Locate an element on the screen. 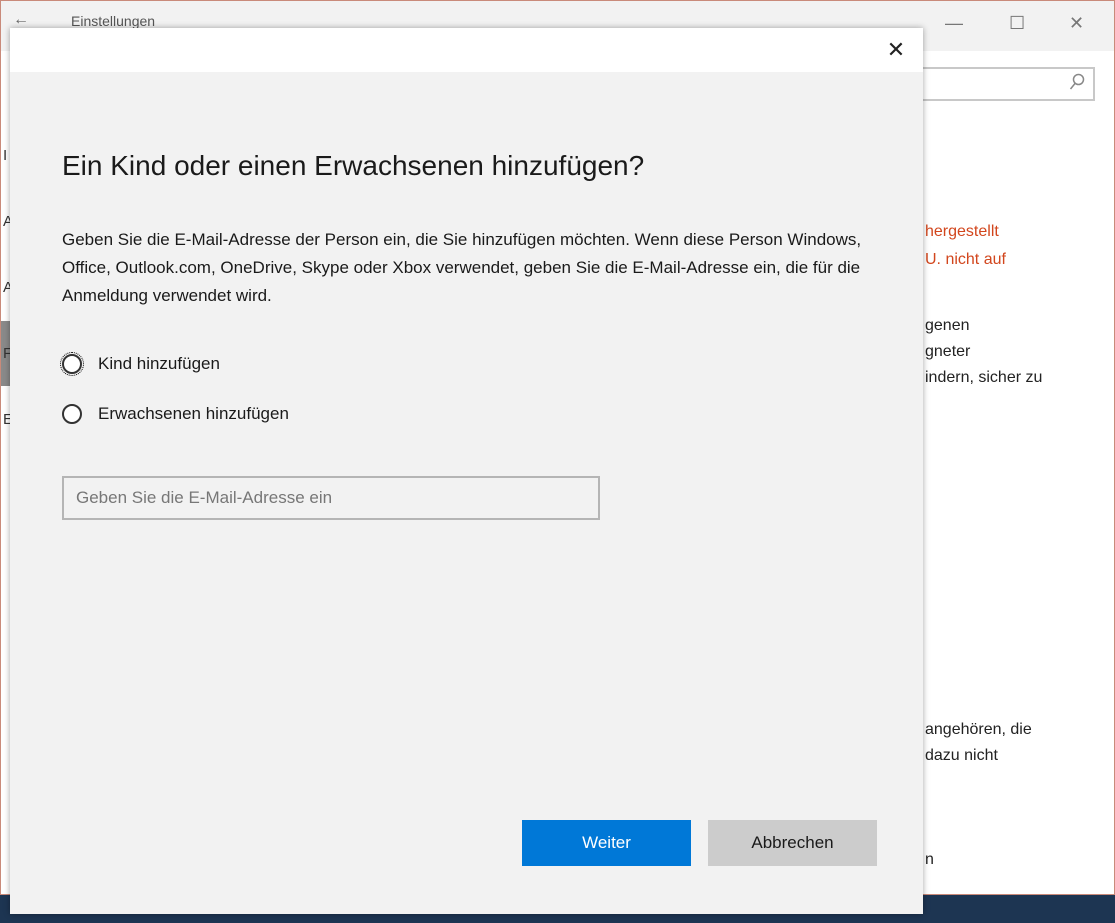 Image resolution: width=1115 pixels, height=923 pixels. search-icon is located at coordinates (1077, 81).